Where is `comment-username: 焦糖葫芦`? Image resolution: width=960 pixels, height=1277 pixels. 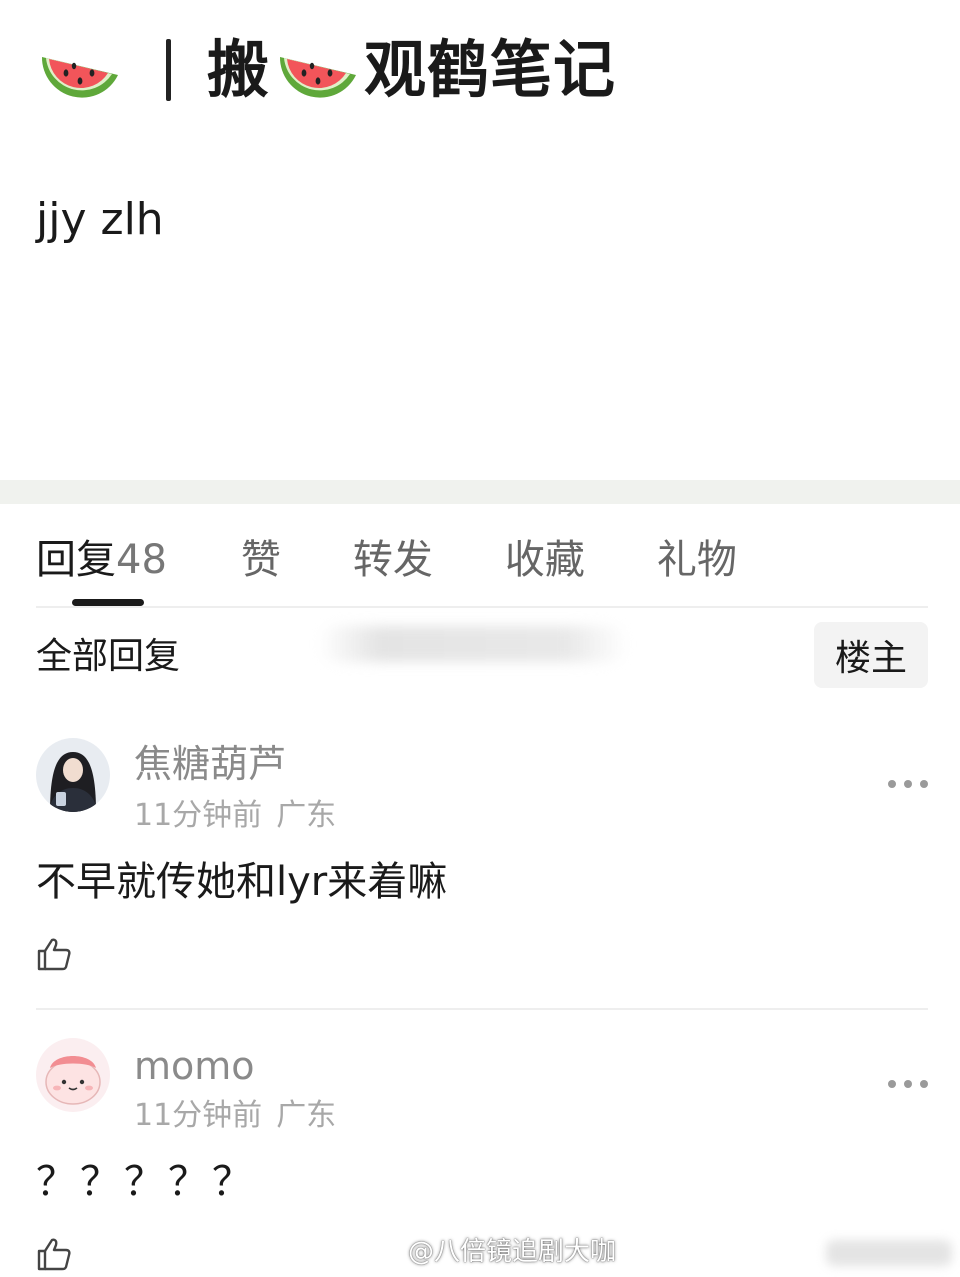
comment-username: 焦糖葫芦 is located at coordinates (210, 764).